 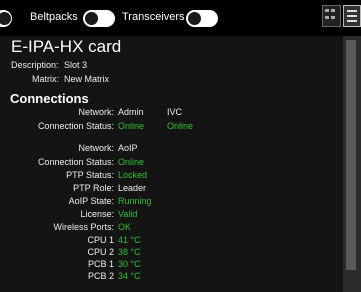 What do you see at coordinates (100, 276) in the screenshot?
I see `pcb2-label: PCB 2` at bounding box center [100, 276].